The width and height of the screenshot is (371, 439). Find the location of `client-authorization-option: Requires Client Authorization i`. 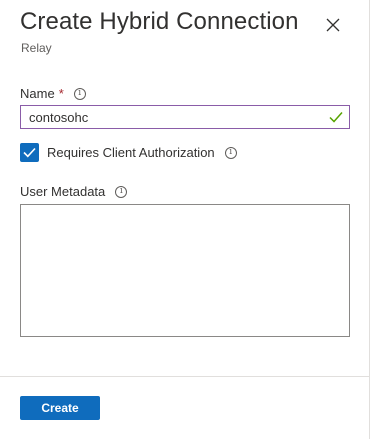

client-authorization-option: Requires Client Authorization i is located at coordinates (128, 152).